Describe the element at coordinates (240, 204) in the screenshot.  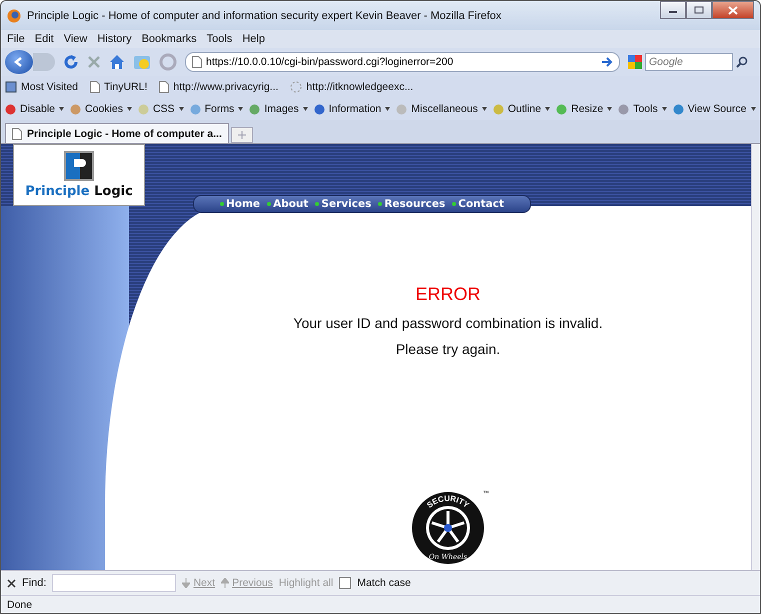
I see `nav-link: Home` at that location.